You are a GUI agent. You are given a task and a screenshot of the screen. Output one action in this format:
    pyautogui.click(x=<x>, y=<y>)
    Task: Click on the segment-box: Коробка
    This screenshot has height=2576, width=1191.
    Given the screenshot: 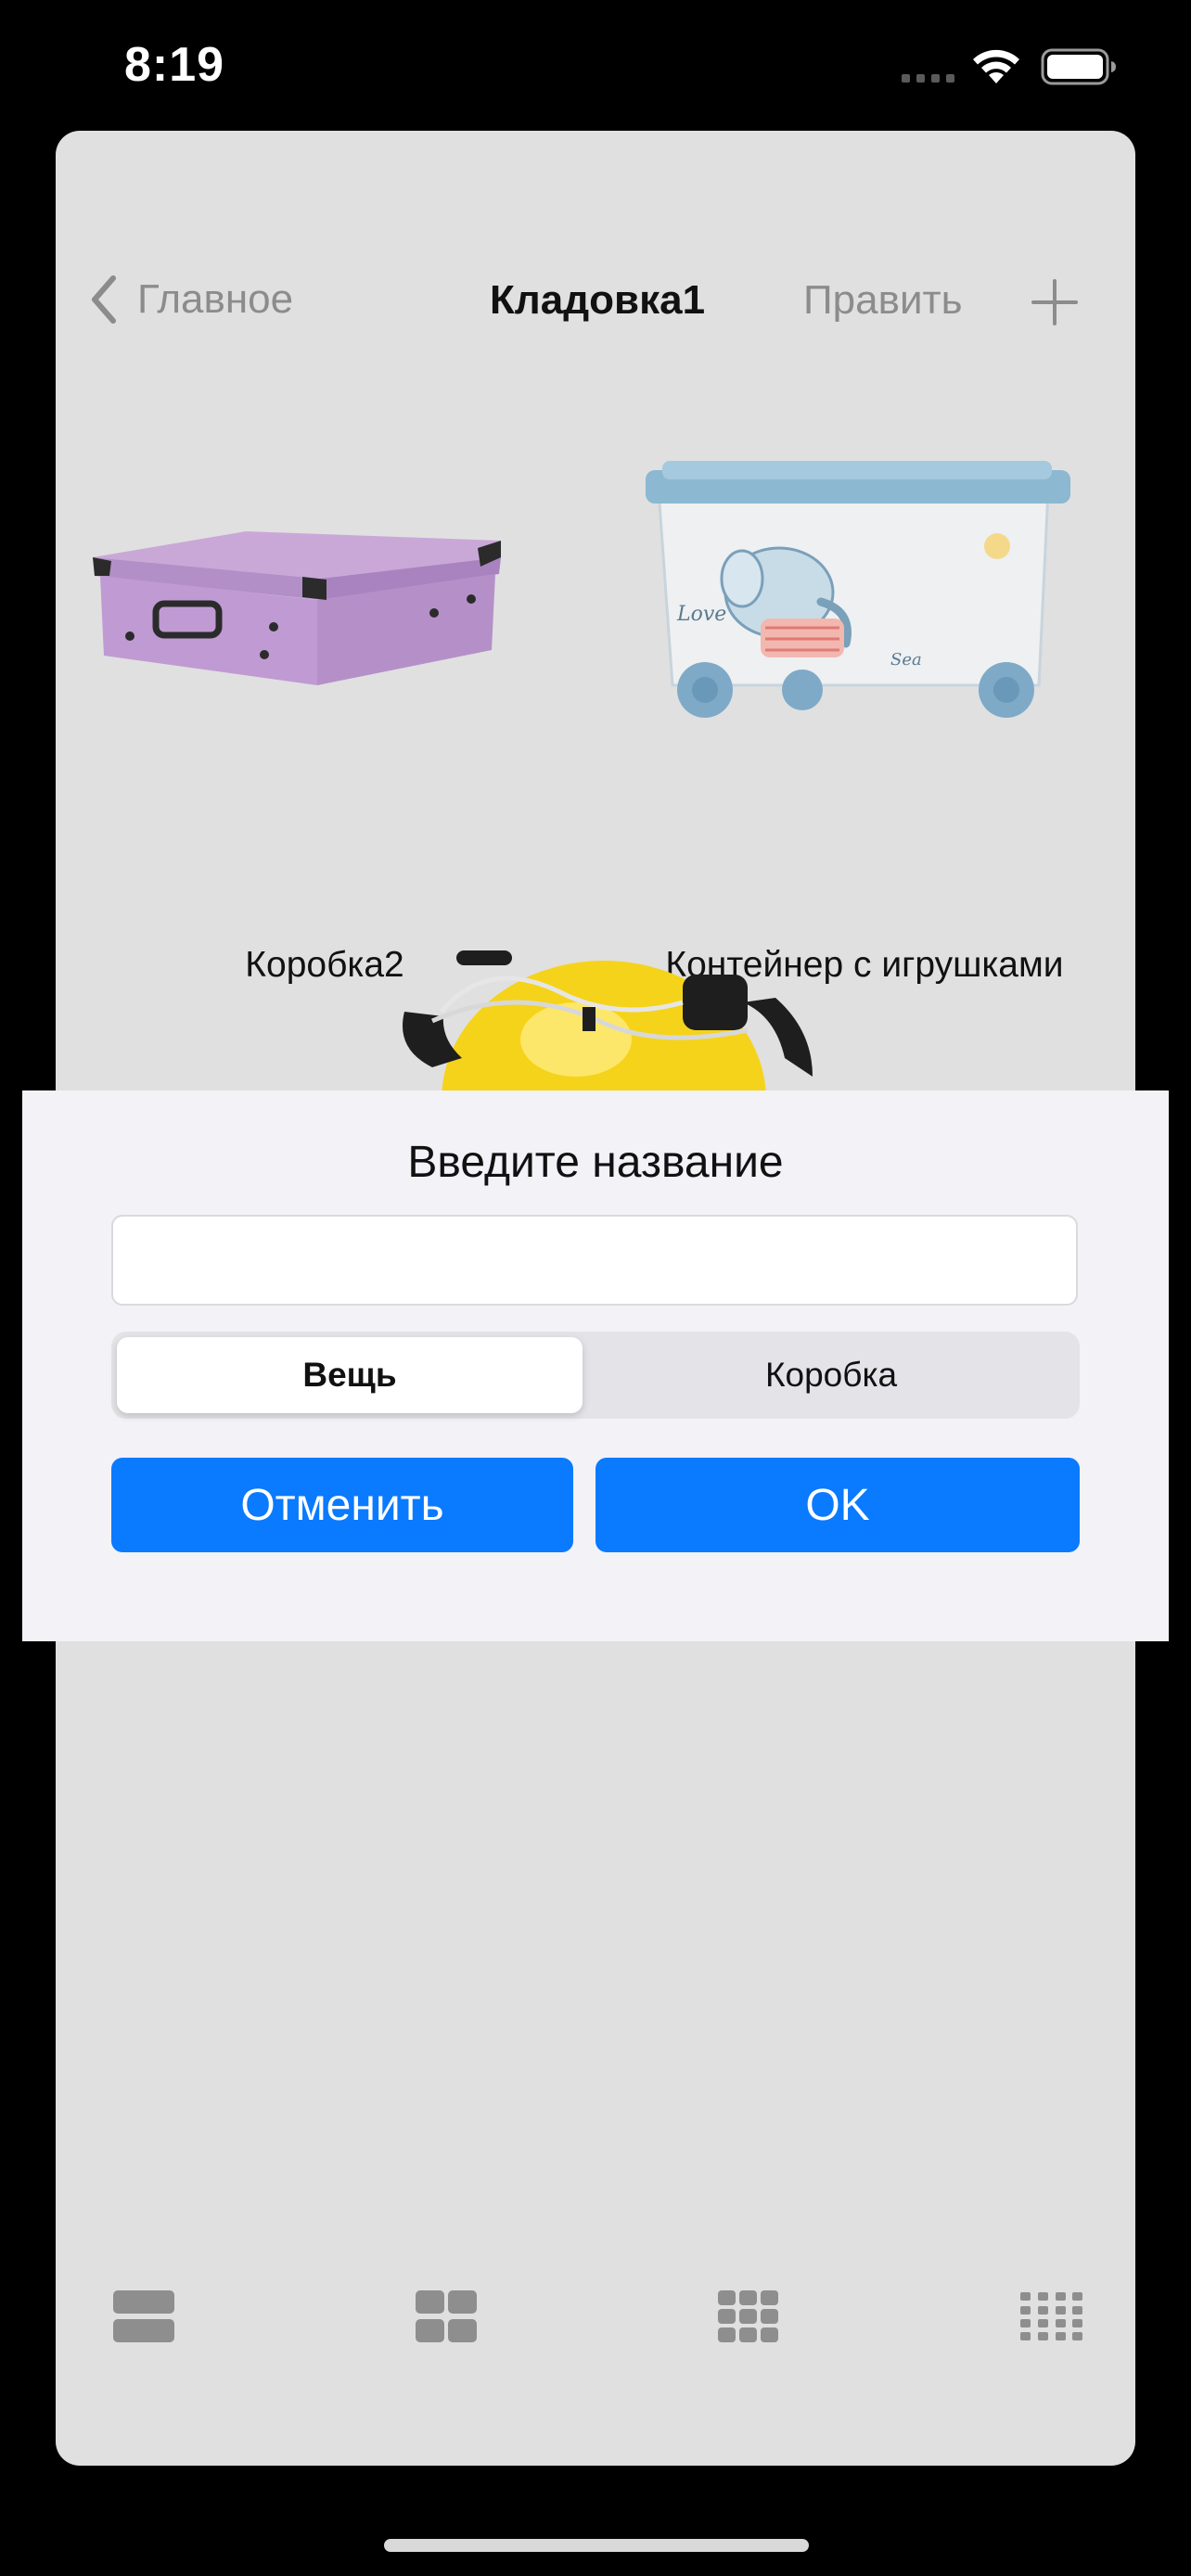 What is the action you would take?
    pyautogui.click(x=831, y=1375)
    